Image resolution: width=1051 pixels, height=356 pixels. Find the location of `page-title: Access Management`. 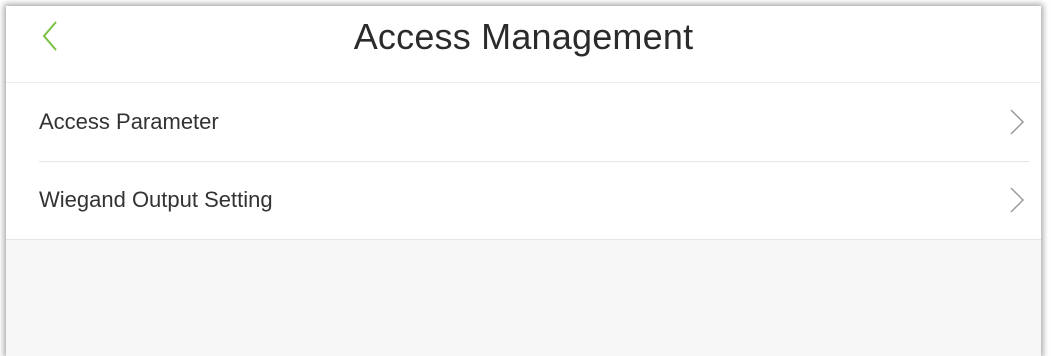

page-title: Access Management is located at coordinates (523, 36).